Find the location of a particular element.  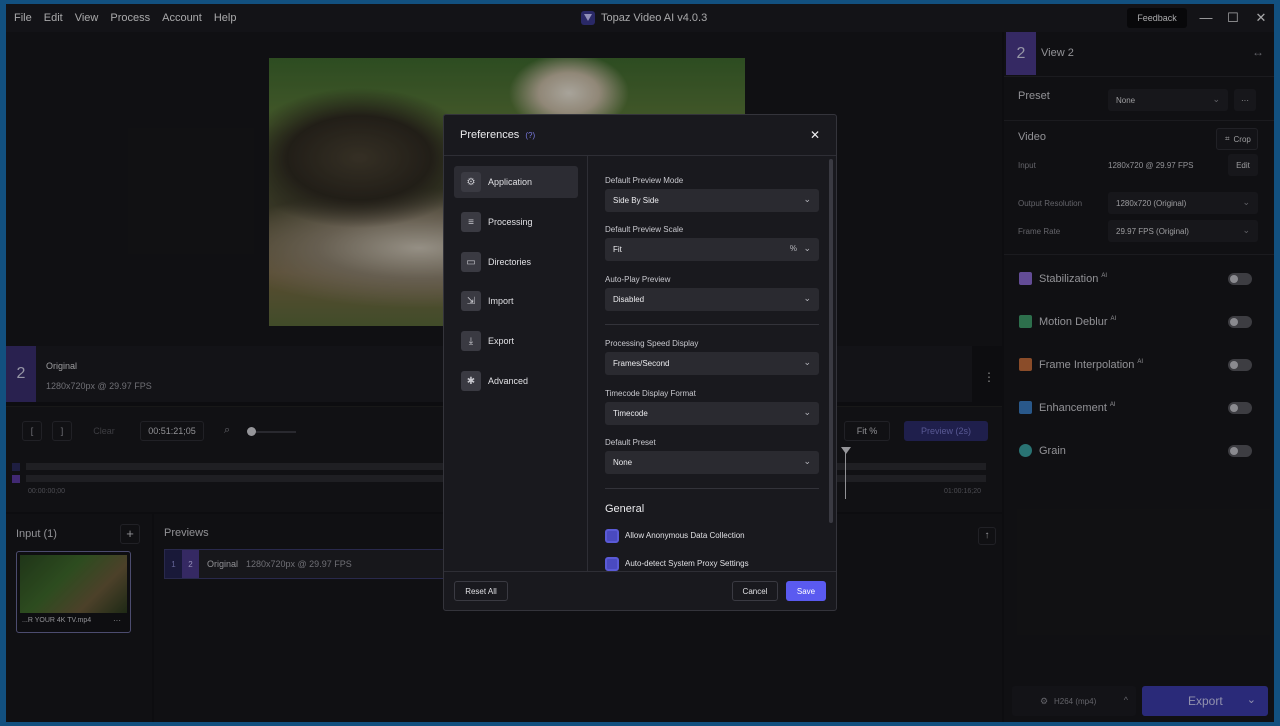

nav-export: ⤓ Export is located at coordinates (516, 341).